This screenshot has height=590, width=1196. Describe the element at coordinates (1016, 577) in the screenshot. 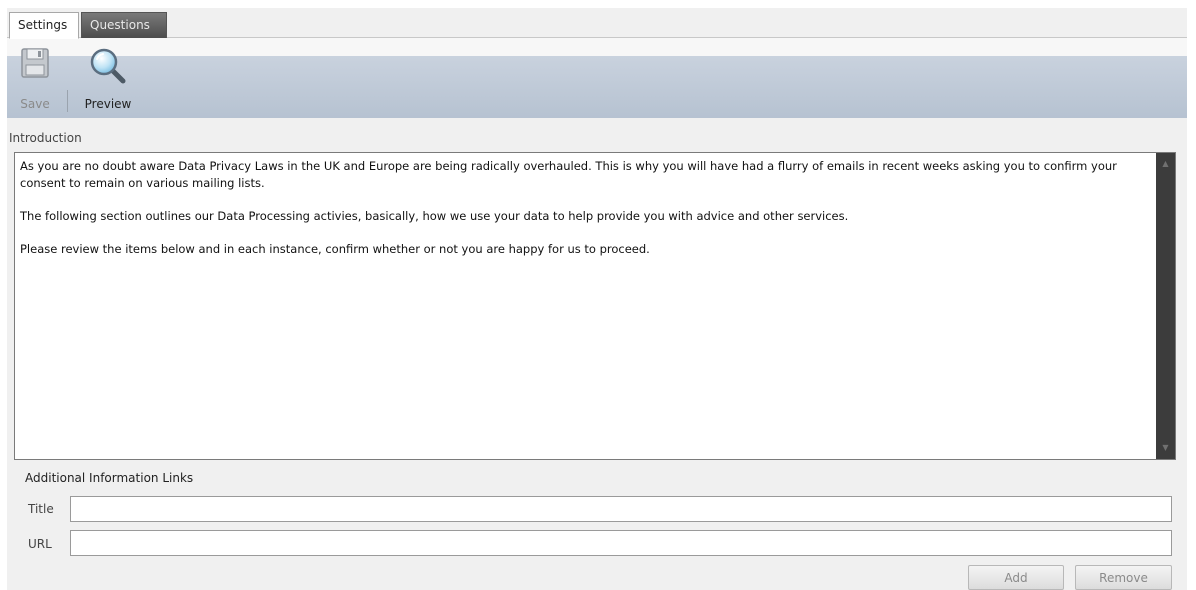

I see `add-button: Add` at that location.